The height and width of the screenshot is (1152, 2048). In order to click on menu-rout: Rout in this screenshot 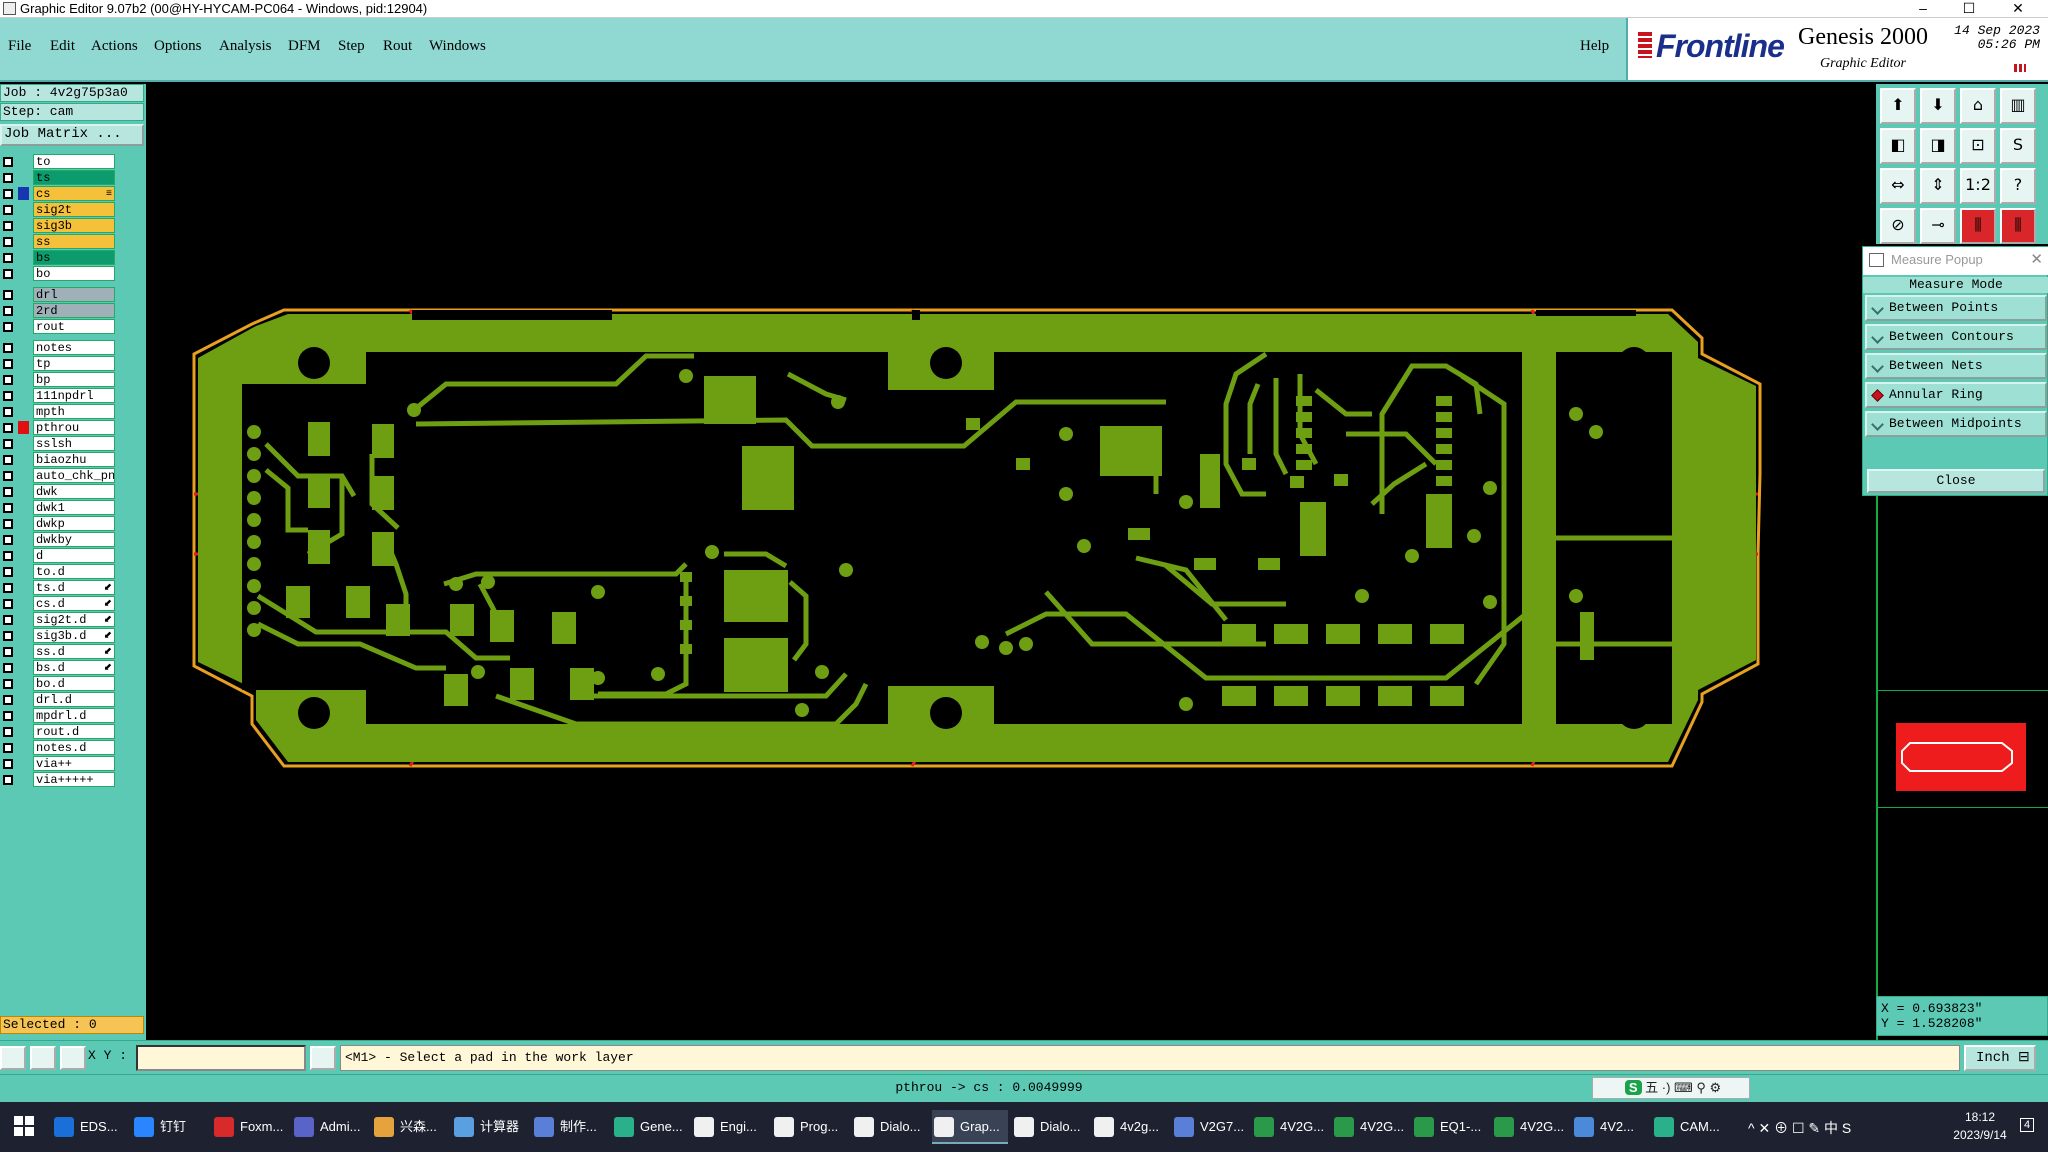, I will do `click(397, 46)`.